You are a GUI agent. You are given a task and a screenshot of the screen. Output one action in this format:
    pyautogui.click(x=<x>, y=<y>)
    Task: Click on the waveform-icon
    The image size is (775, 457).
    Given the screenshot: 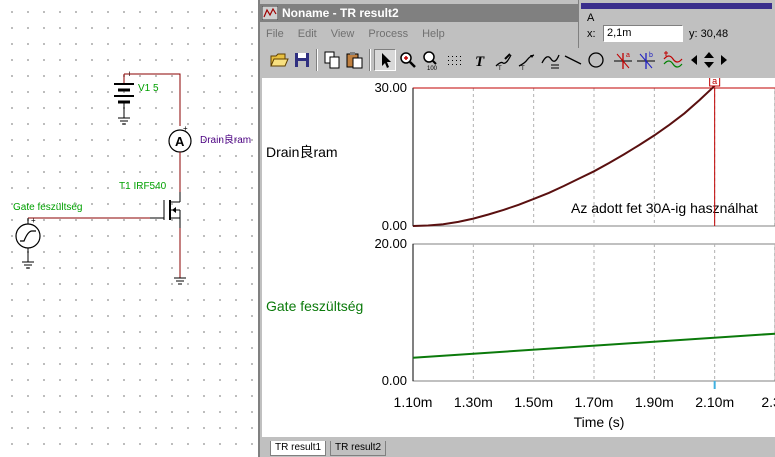 What is the action you would take?
    pyautogui.click(x=673, y=60)
    